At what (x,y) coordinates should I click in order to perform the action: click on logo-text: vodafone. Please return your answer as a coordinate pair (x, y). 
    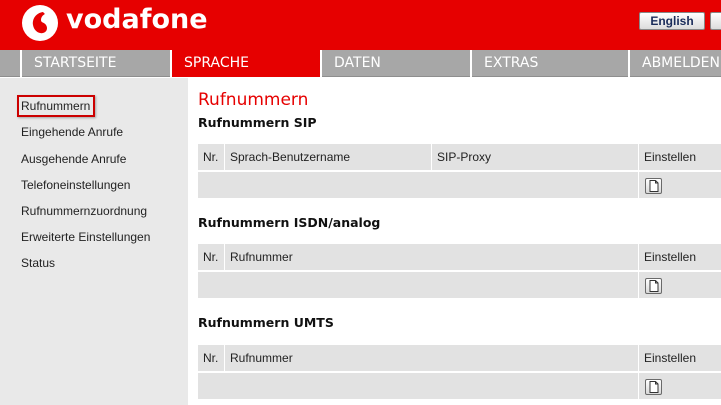
    Looking at the image, I should click on (137, 19).